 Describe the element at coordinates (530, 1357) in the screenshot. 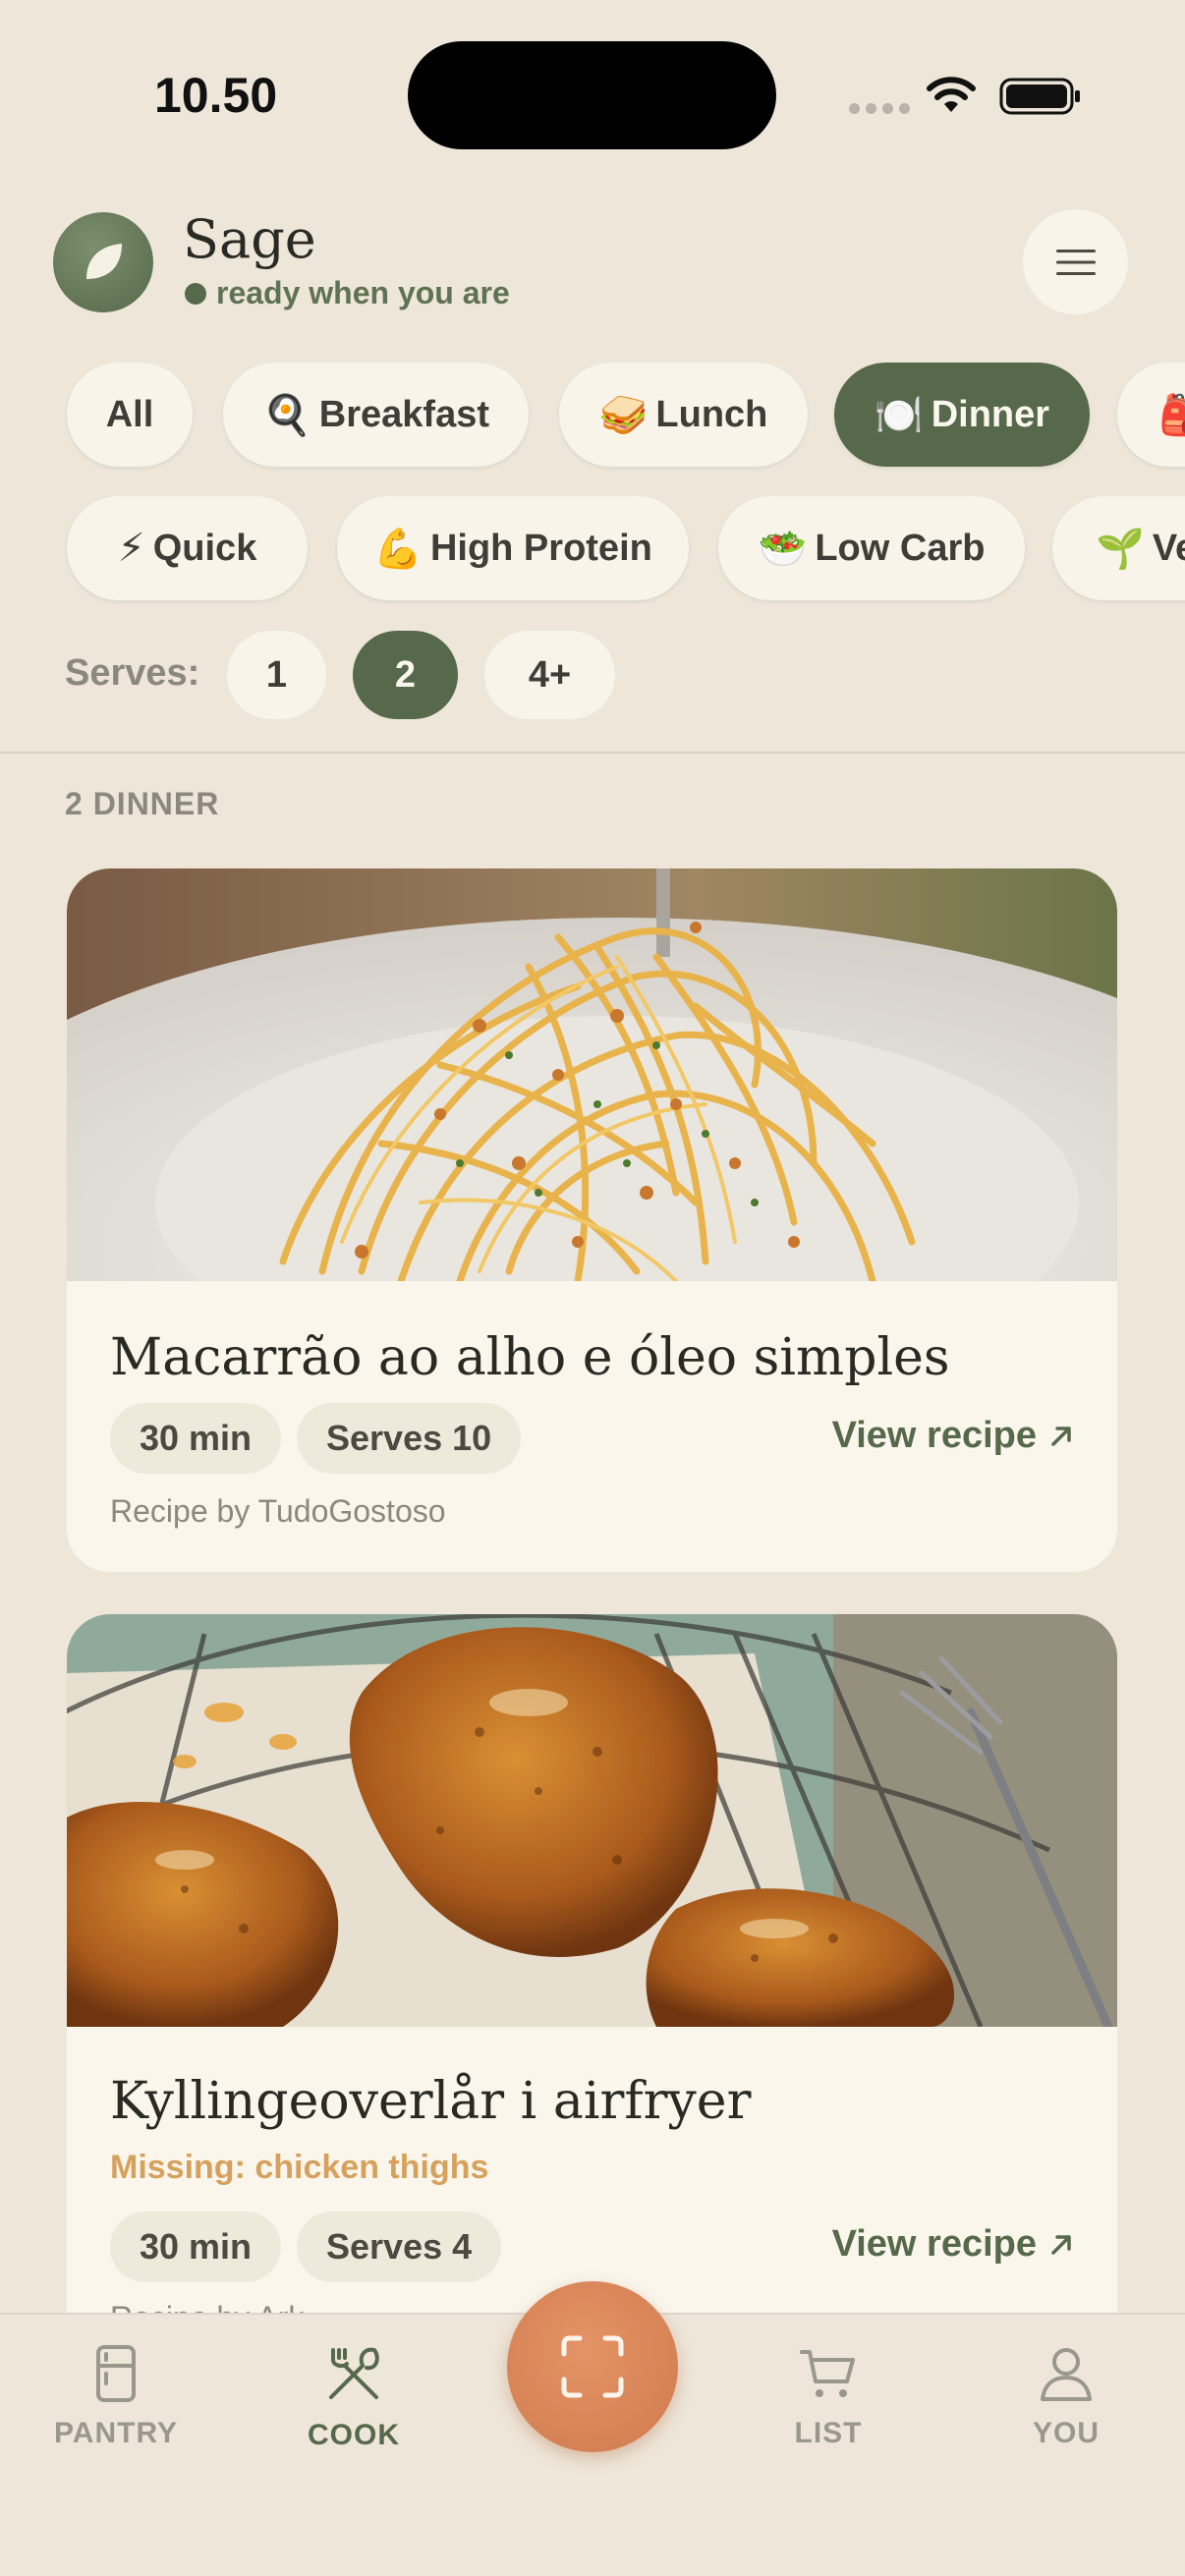

I see `recipe-title: Macarrão ao alho e óleo simples` at that location.